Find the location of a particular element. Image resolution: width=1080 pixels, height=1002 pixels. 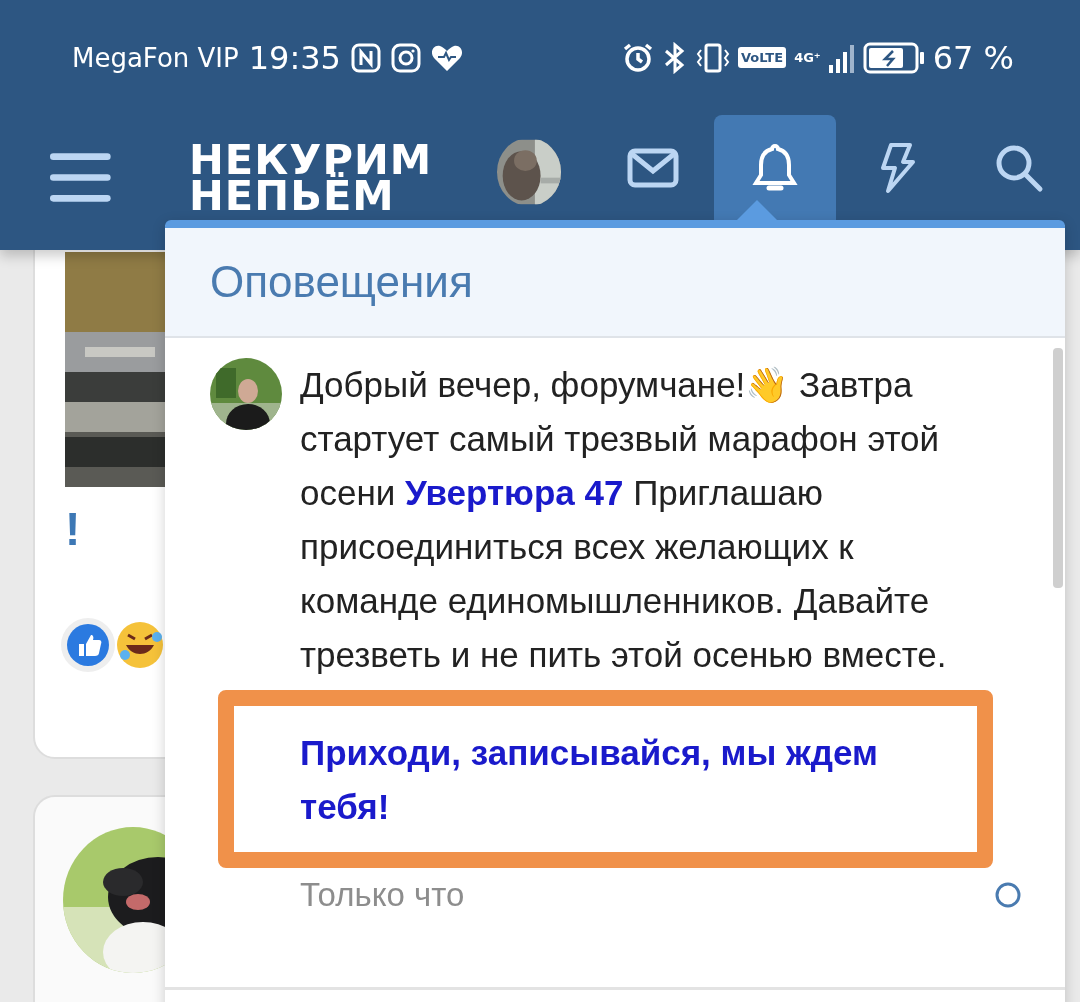

circle-icon is located at coordinates (1008, 895).